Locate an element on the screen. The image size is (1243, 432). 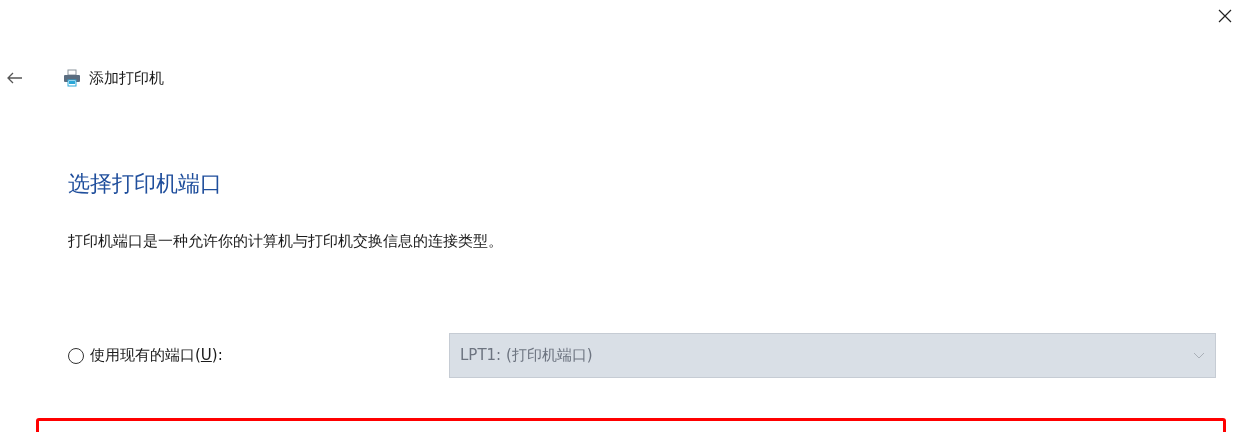
window-title: 添加打印机 is located at coordinates (126, 78).